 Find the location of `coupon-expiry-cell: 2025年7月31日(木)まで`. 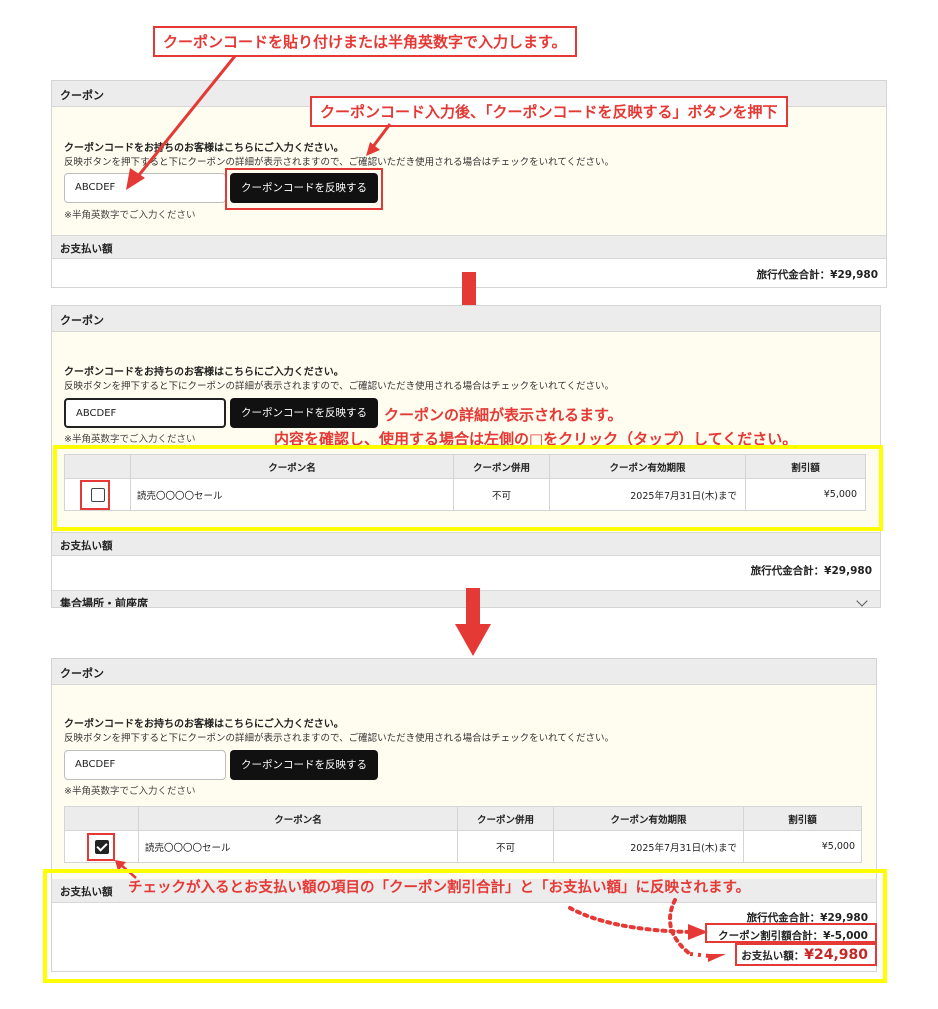

coupon-expiry-cell: 2025年7月31日(木)まで is located at coordinates (648, 846).